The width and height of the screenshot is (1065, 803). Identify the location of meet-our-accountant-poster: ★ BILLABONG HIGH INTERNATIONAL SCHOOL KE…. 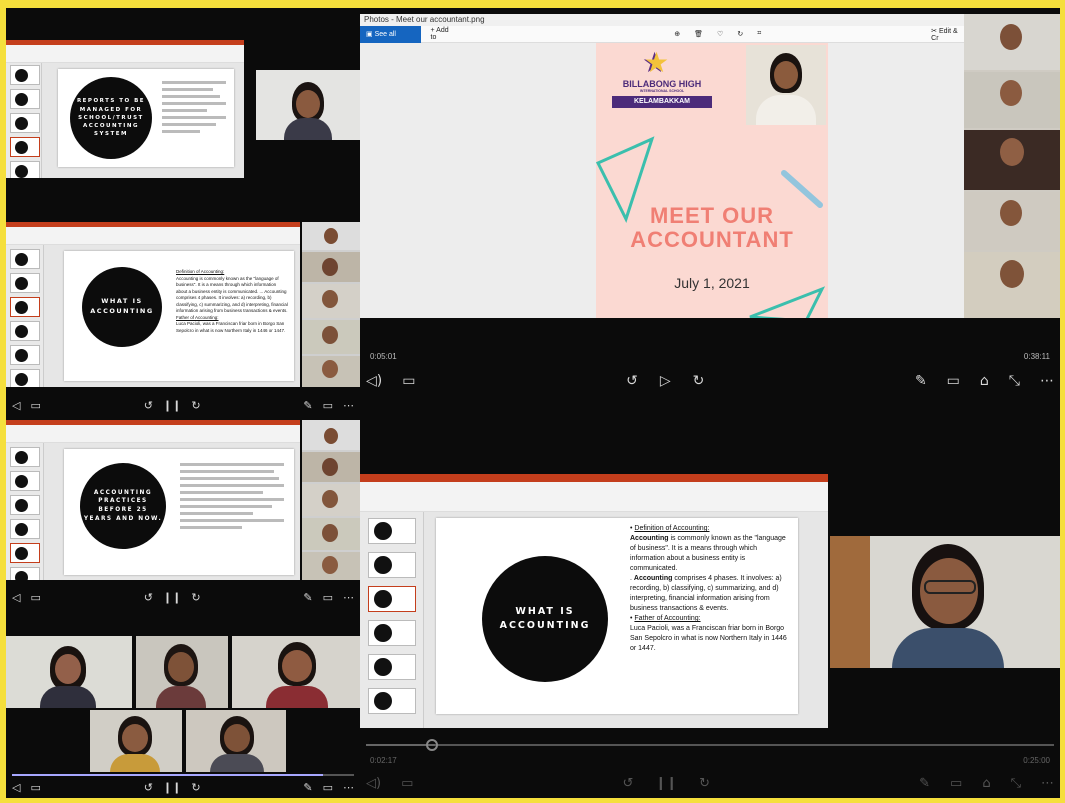
(712, 180).